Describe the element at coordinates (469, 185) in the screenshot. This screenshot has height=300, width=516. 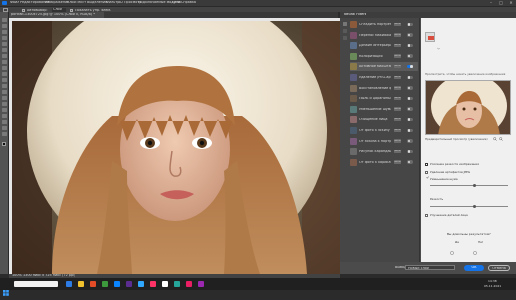
I see `noise-reduction-slider` at that location.